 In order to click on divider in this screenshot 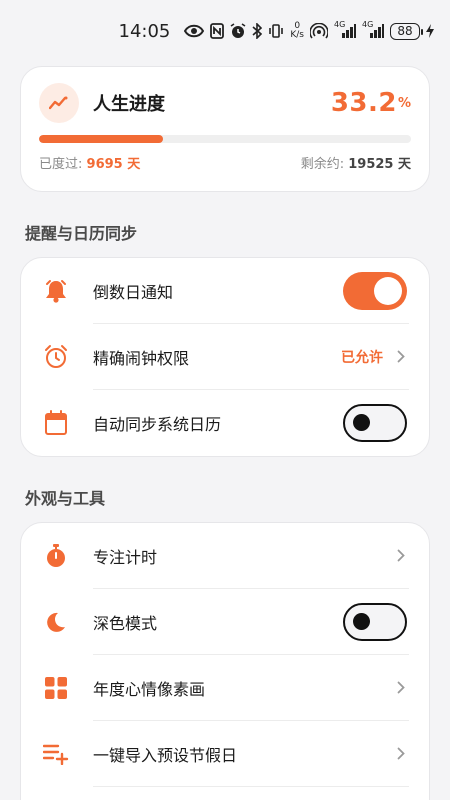, I will do `click(251, 786)`.